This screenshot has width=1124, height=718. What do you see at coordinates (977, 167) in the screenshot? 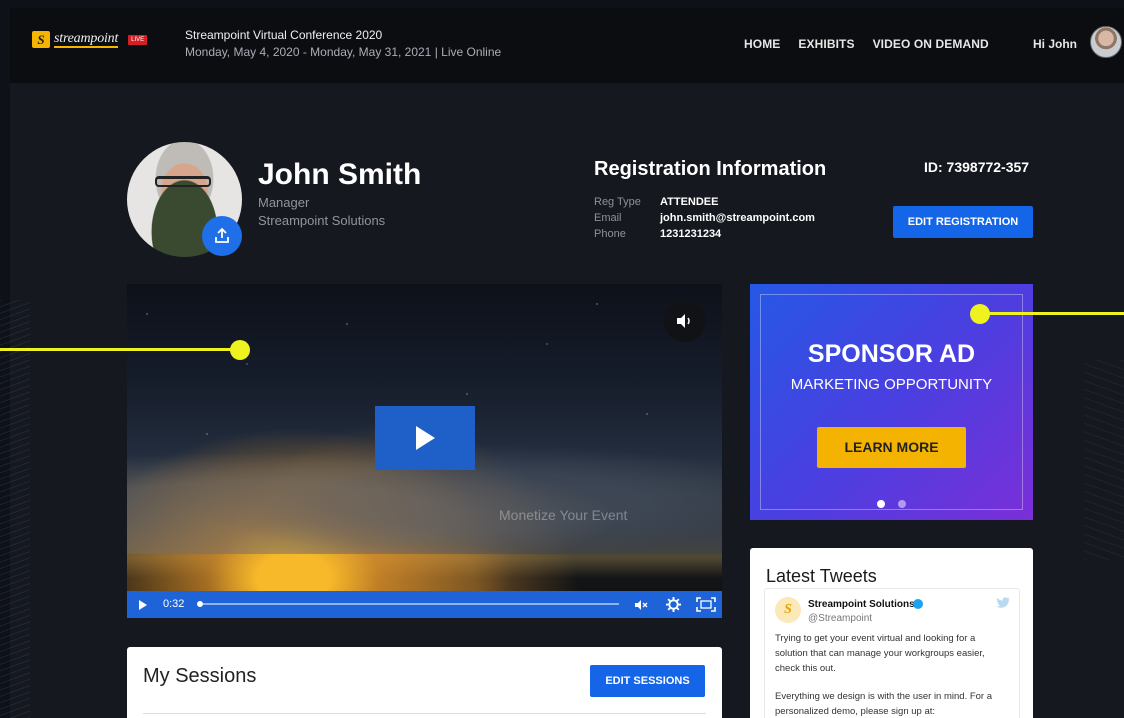
I see `registration-id: ID: 7398772-357` at bounding box center [977, 167].